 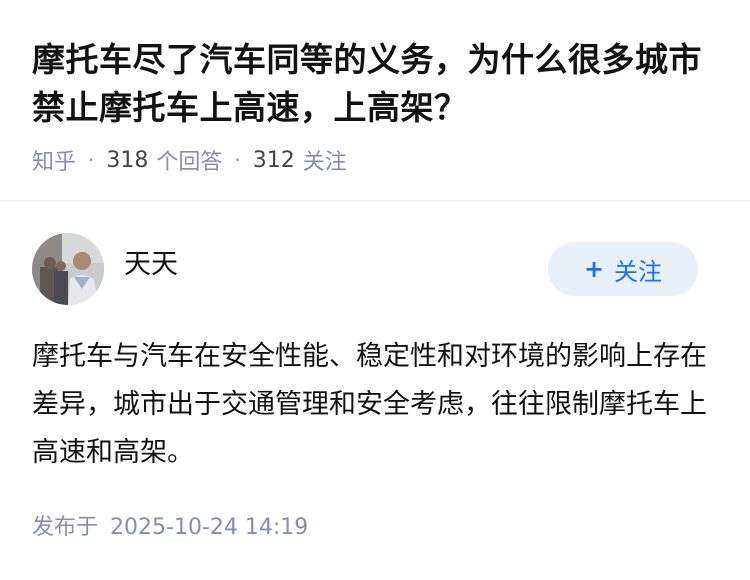 What do you see at coordinates (324, 162) in the screenshot?
I see `follow-count-label: 关注` at bounding box center [324, 162].